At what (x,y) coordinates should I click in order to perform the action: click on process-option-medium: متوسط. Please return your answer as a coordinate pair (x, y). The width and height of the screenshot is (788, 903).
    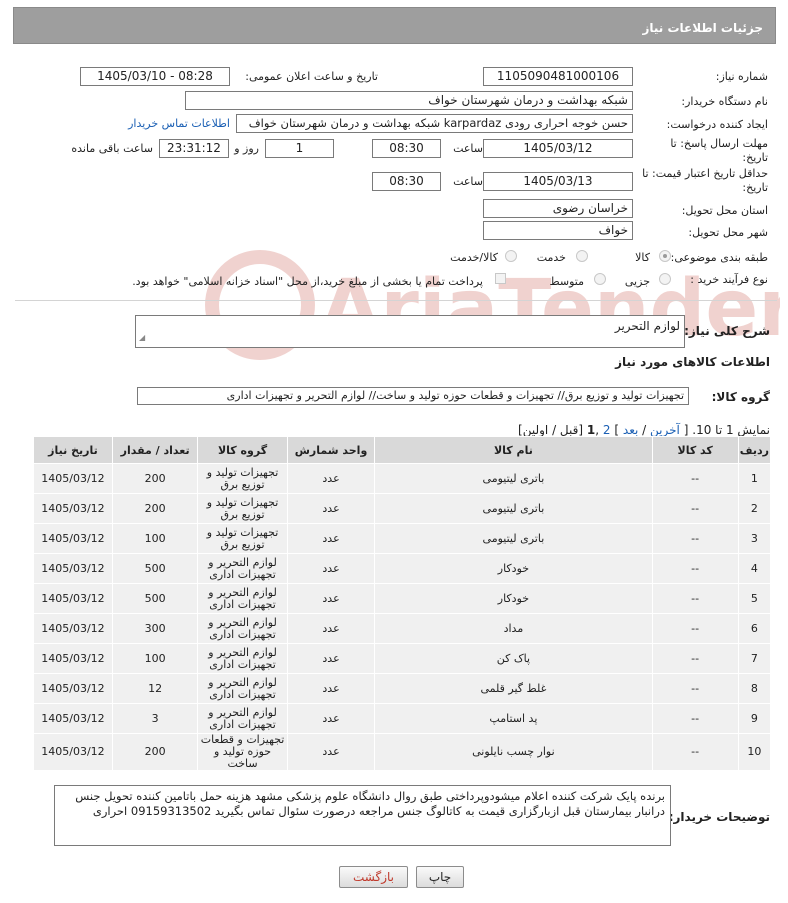
    Looking at the image, I should click on (566, 281).